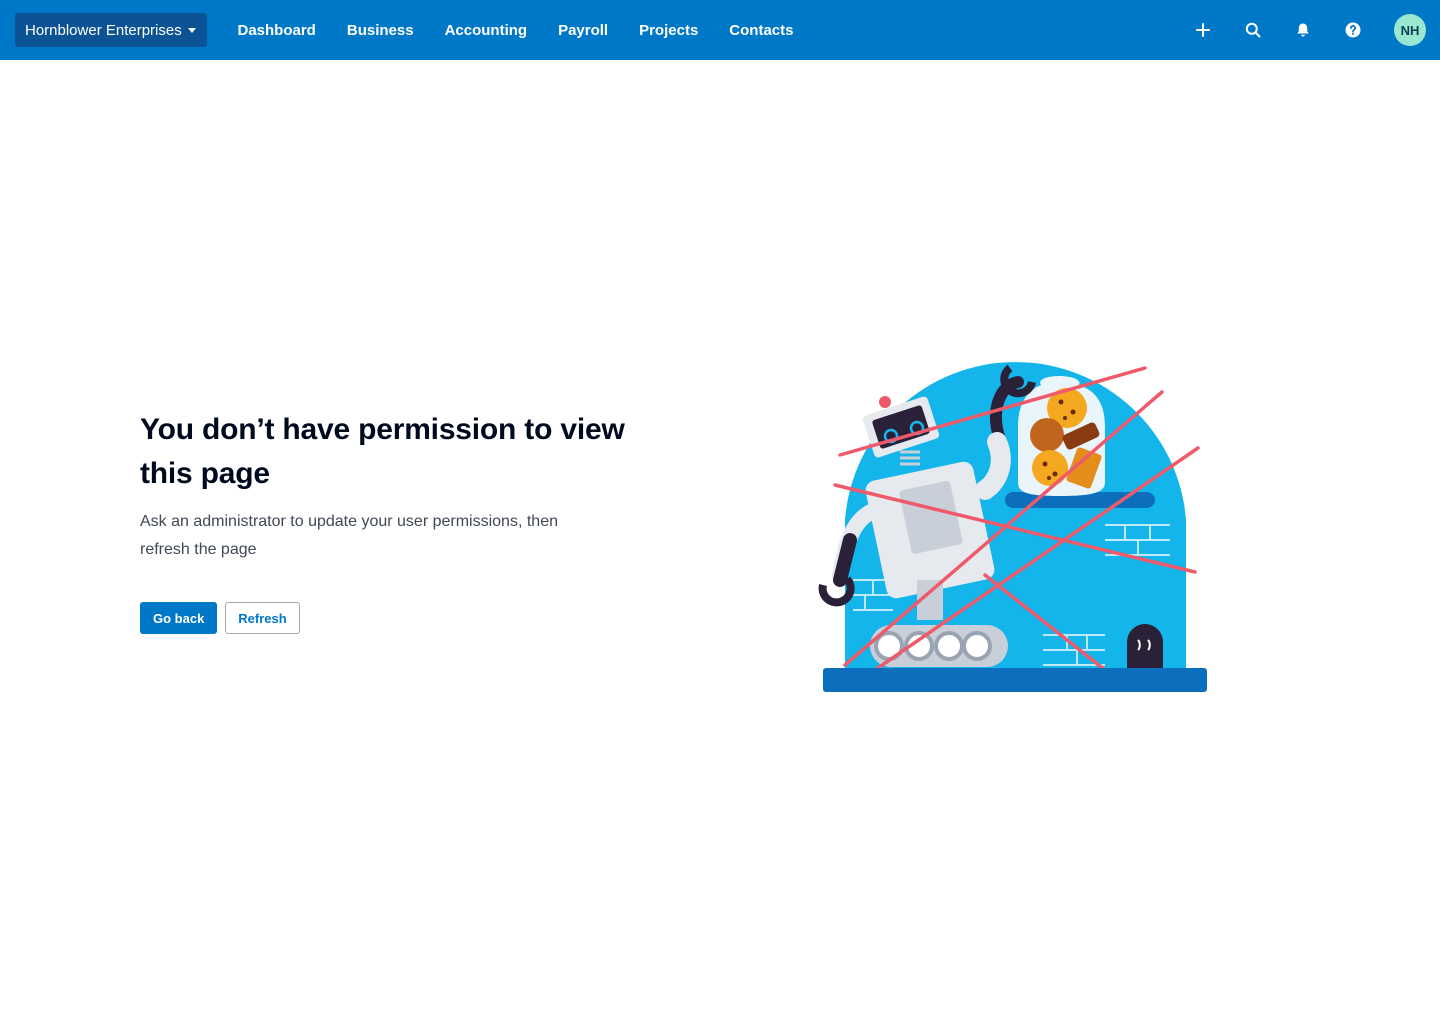 Image resolution: width=1440 pixels, height=1024 pixels. Describe the element at coordinates (276, 30) in the screenshot. I see `nav-item-dashboard: Dashboard` at that location.